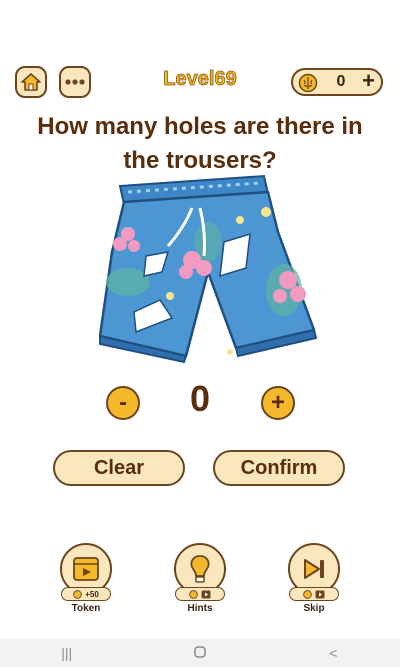  What do you see at coordinates (67, 653) in the screenshot?
I see `recent-apps-icon: |||` at bounding box center [67, 653].